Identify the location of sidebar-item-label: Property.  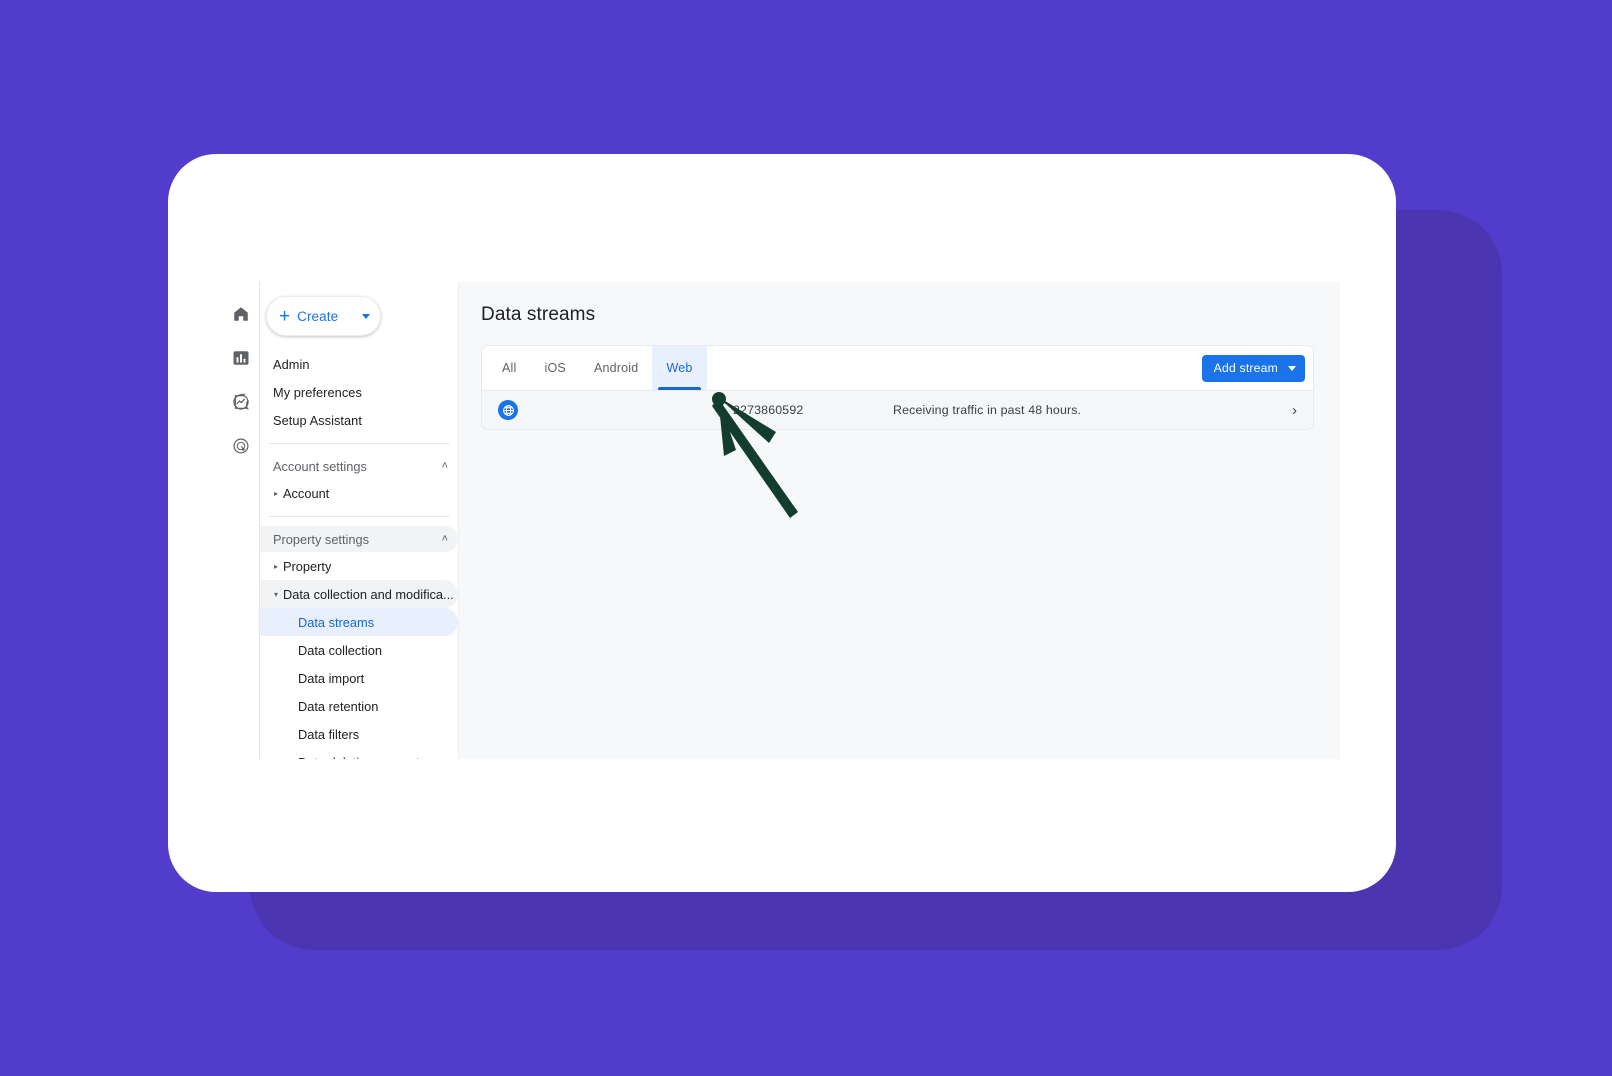
(307, 566).